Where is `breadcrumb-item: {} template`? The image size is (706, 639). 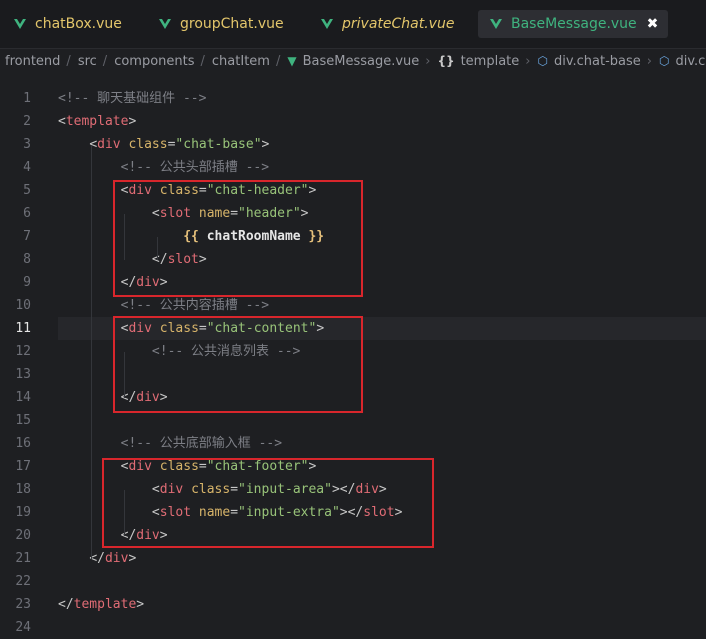 breadcrumb-item: {} template is located at coordinates (478, 61).